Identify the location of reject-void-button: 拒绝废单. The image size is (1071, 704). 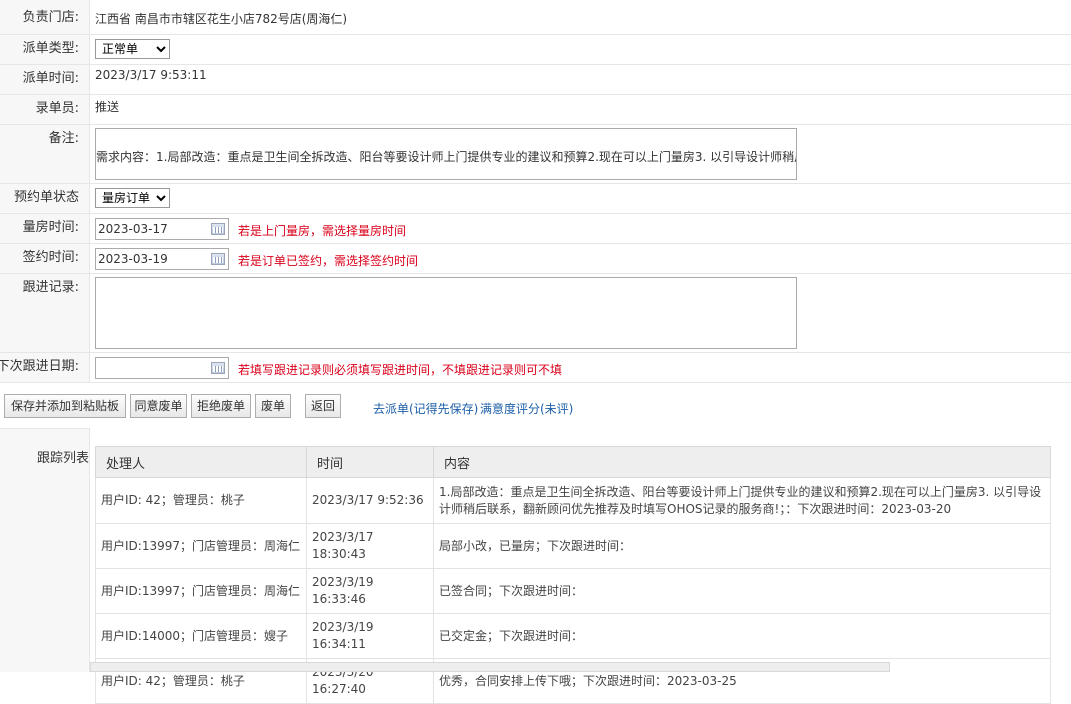
(221, 406).